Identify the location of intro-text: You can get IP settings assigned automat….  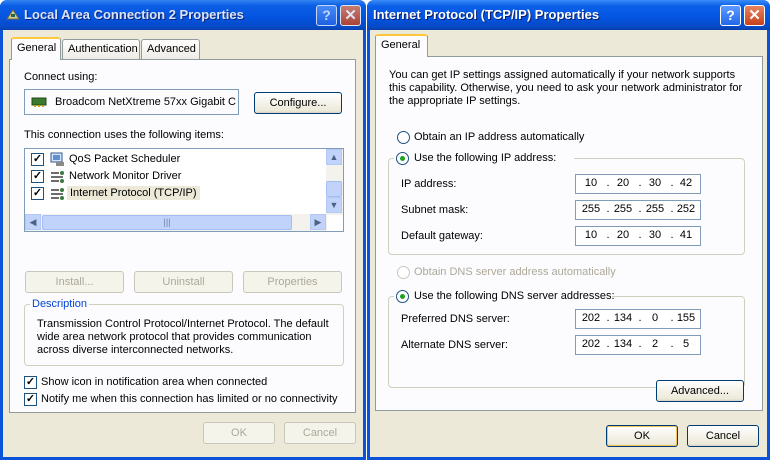
(565, 88).